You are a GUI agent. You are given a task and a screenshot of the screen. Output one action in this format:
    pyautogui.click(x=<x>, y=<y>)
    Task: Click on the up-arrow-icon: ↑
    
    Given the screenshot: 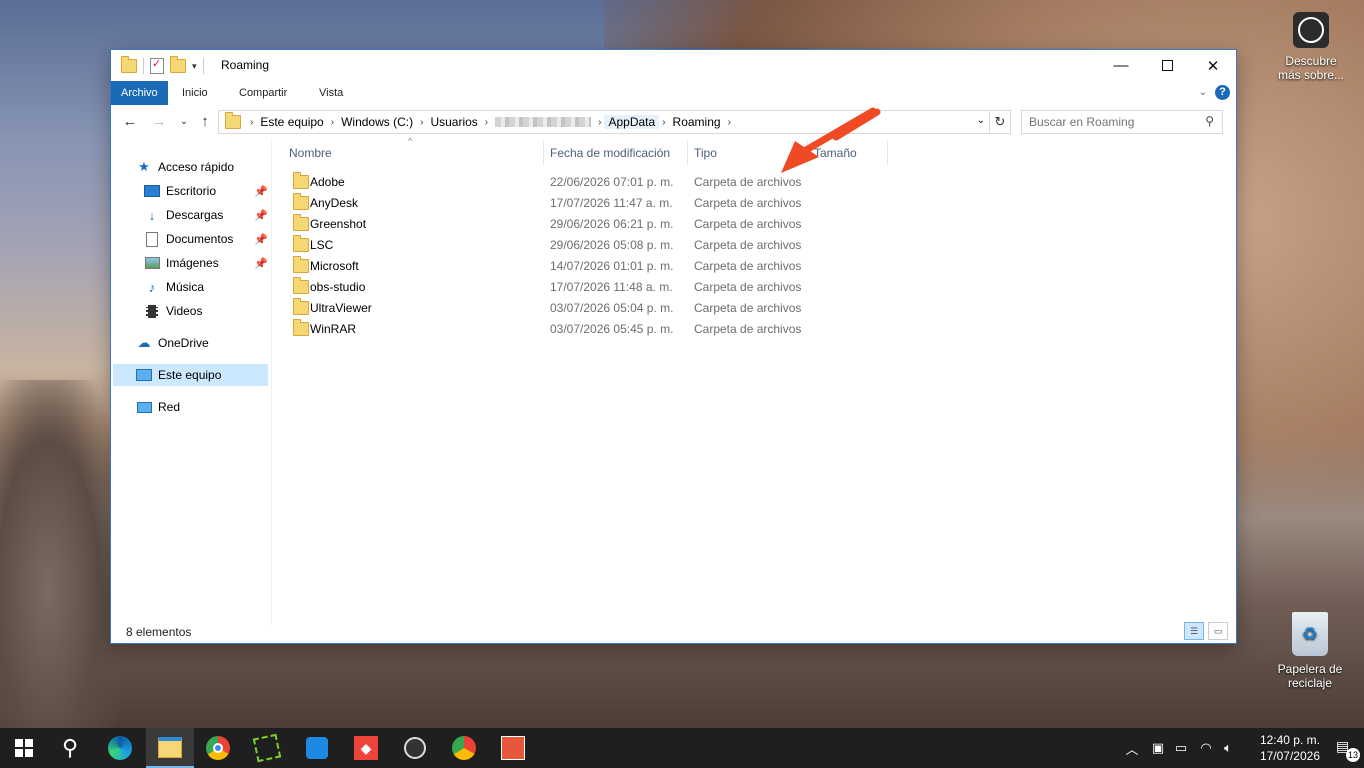 What is the action you would take?
    pyautogui.click(x=205, y=121)
    